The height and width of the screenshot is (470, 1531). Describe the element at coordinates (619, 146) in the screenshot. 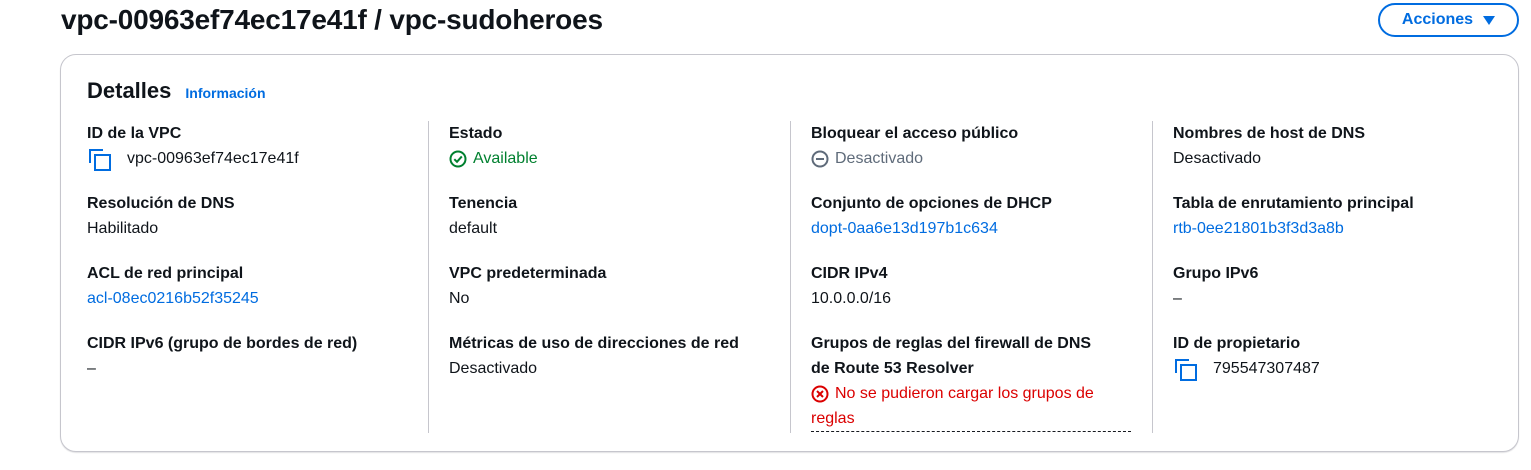

I see `state-field: Estado Available` at that location.